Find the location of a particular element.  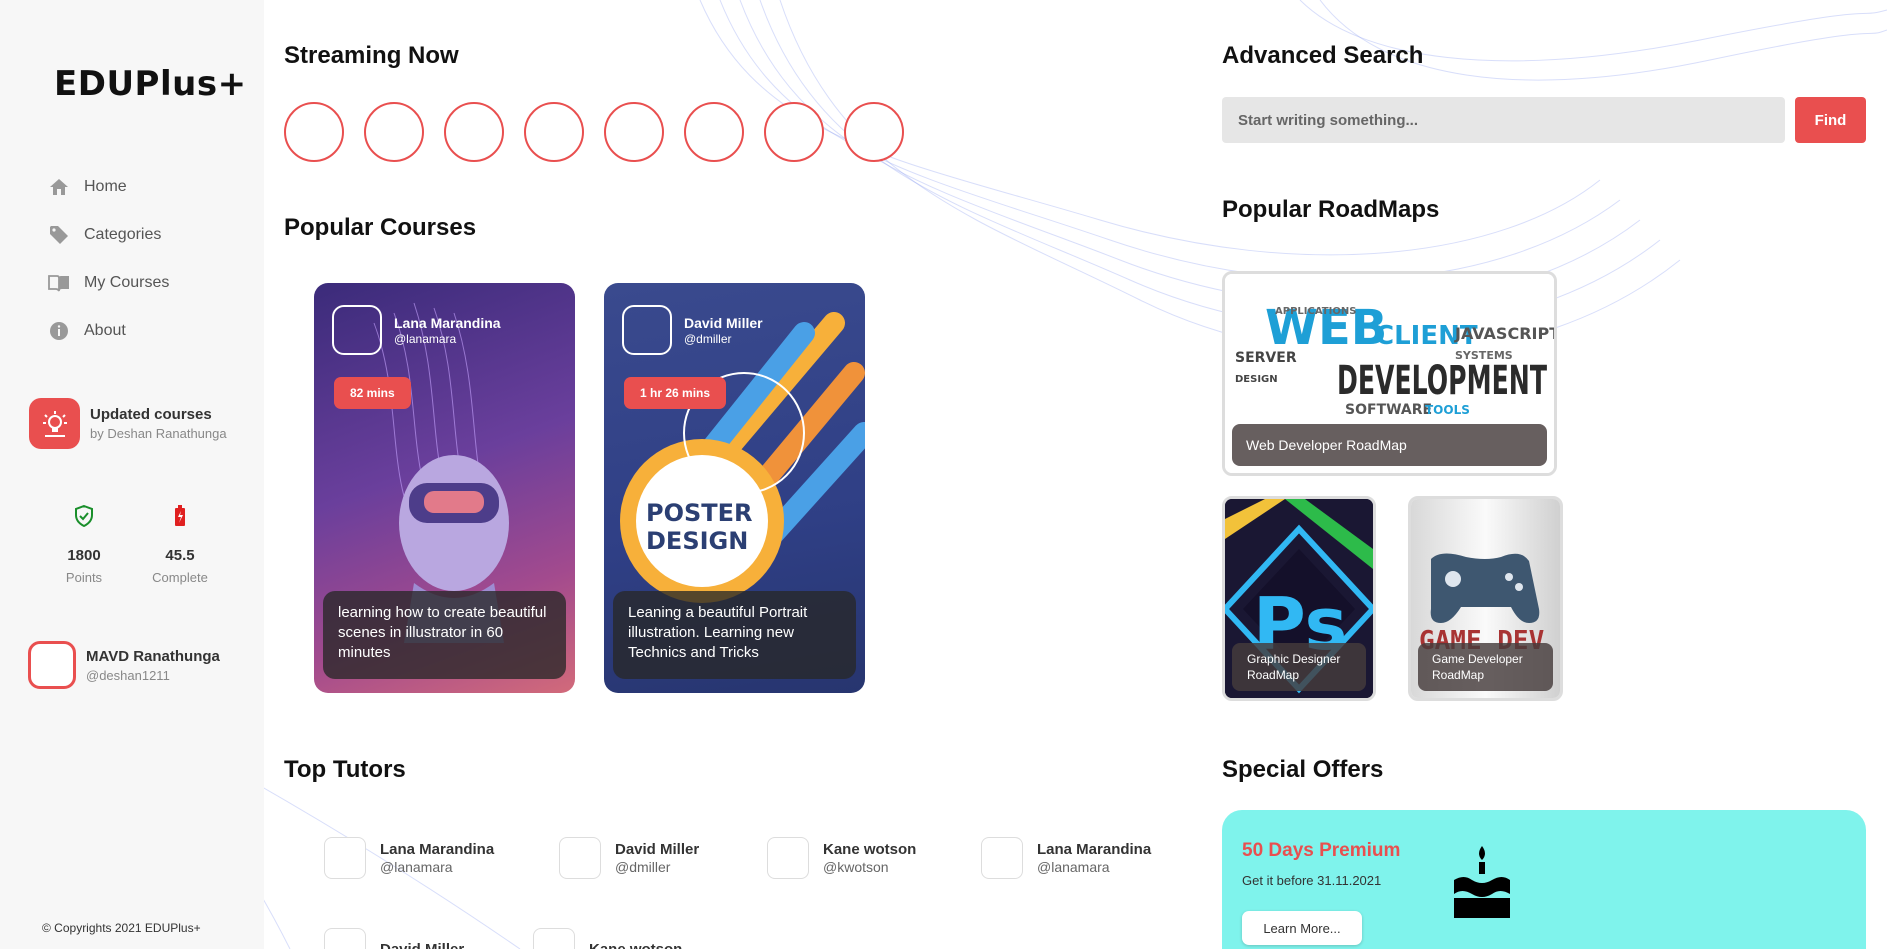

book-icon is located at coordinates (59, 283).